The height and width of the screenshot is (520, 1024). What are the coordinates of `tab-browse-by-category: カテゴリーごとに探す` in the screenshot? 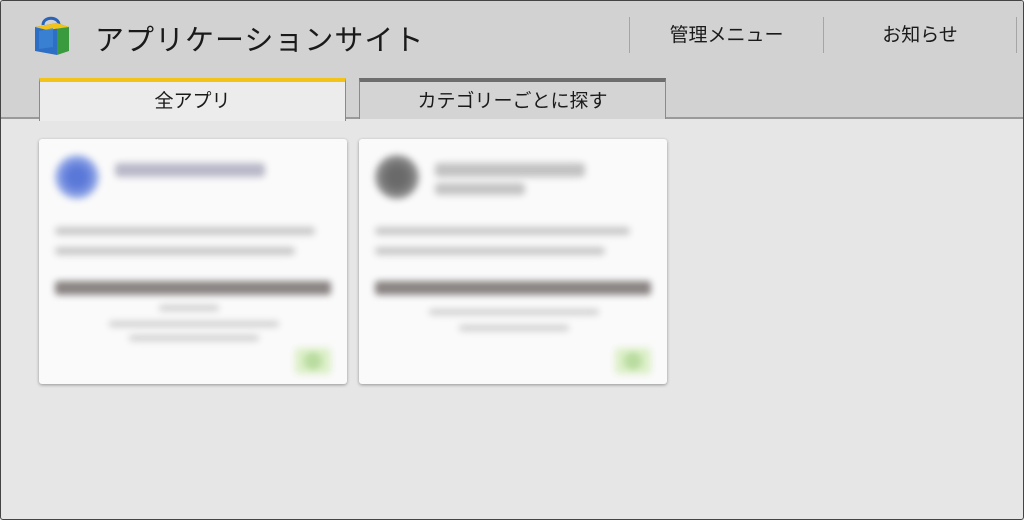 It's located at (512, 98).